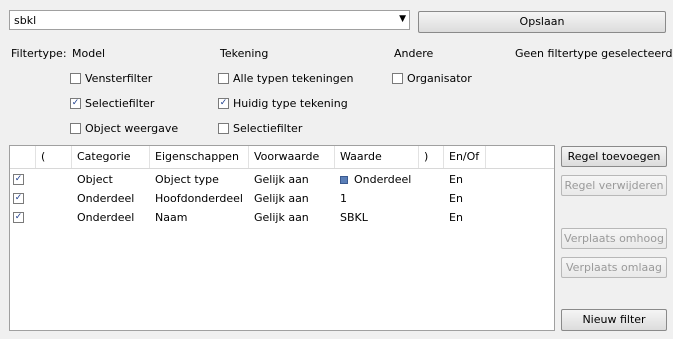 The image size is (673, 339). I want to click on filtertype-label: Filtertype:, so click(39, 53).